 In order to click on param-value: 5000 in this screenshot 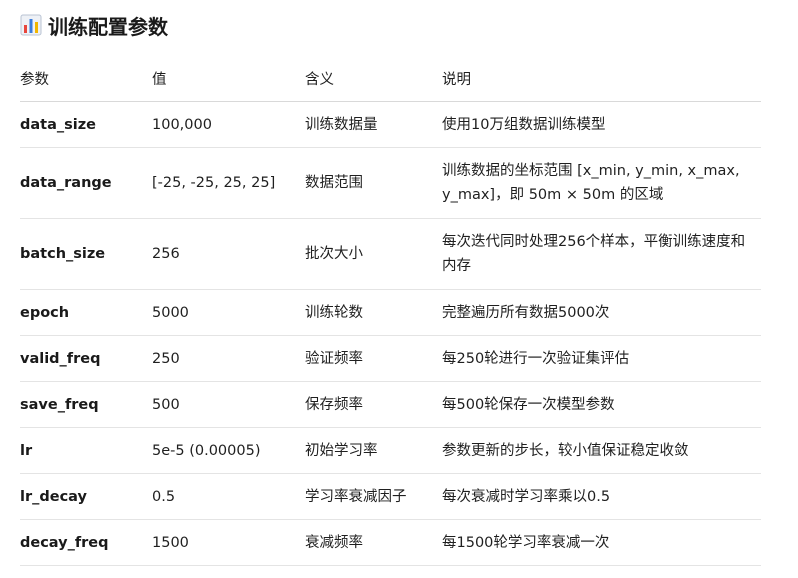, I will do `click(228, 312)`.